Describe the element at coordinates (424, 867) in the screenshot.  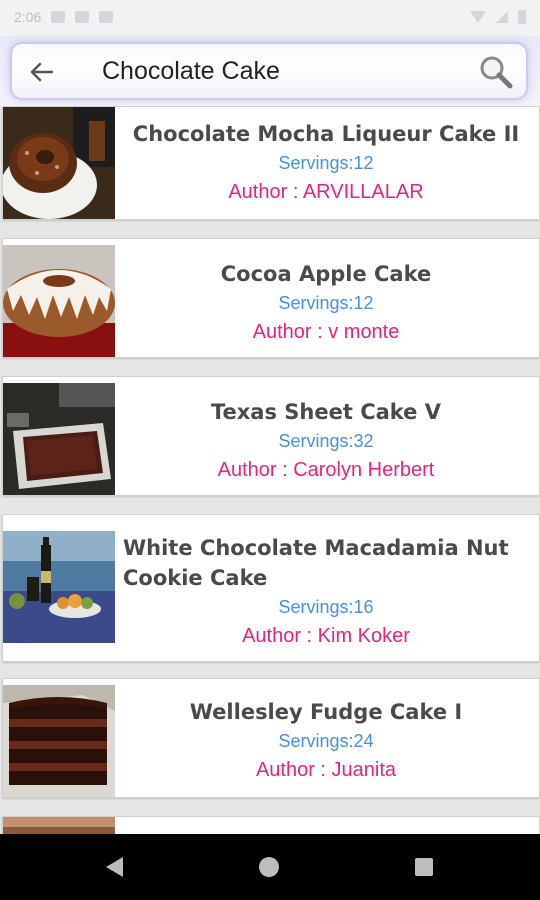
I see `square-recent-icon` at that location.